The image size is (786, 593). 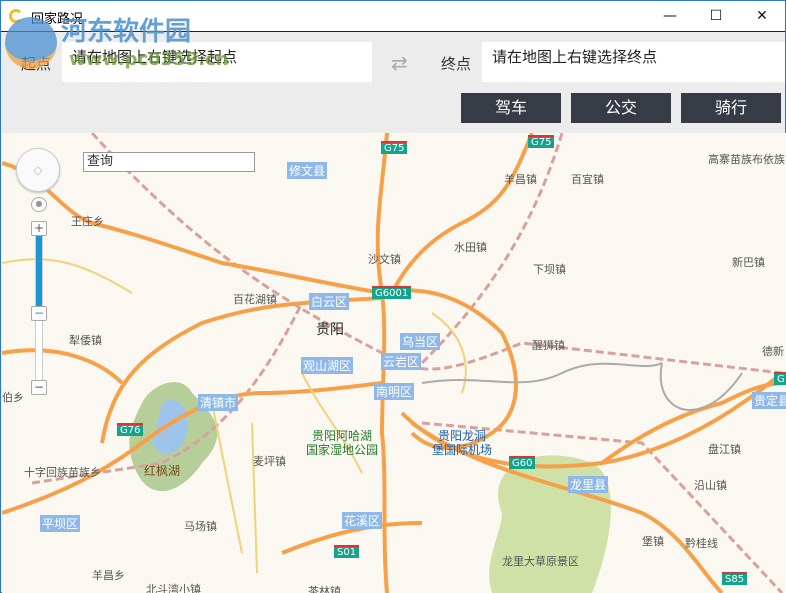 What do you see at coordinates (540, 561) in the screenshot?
I see `map-place-label: 龙里大草原景区` at bounding box center [540, 561].